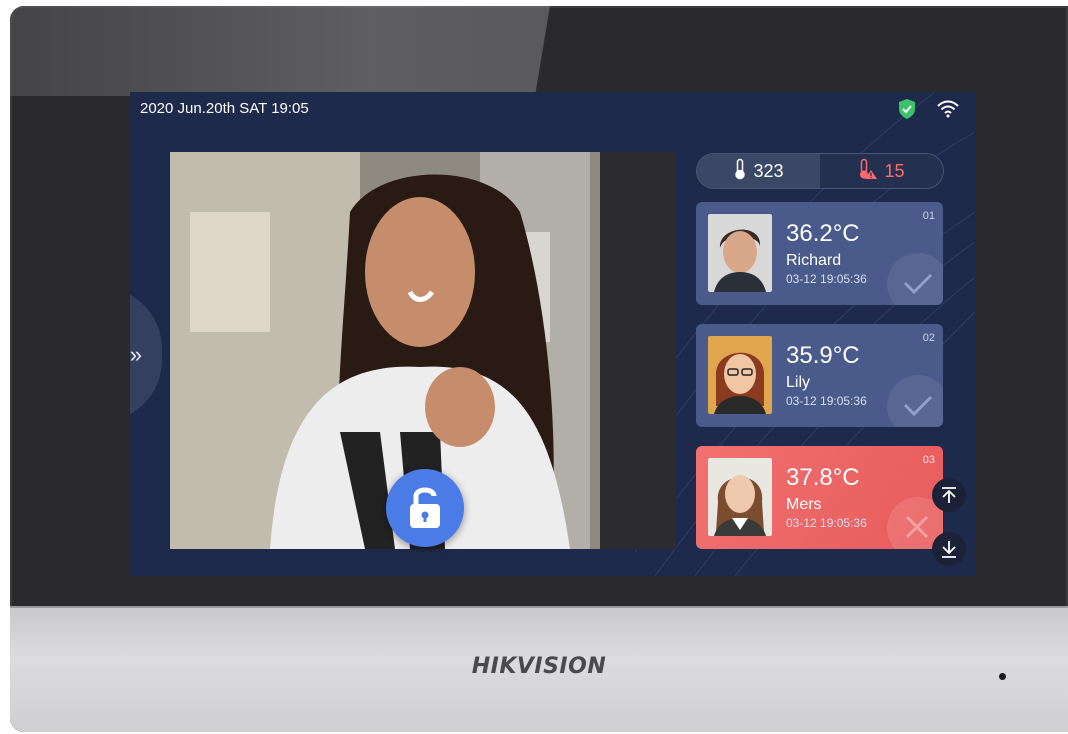  I want to click on temperature-value: 35.9°C, so click(823, 355).